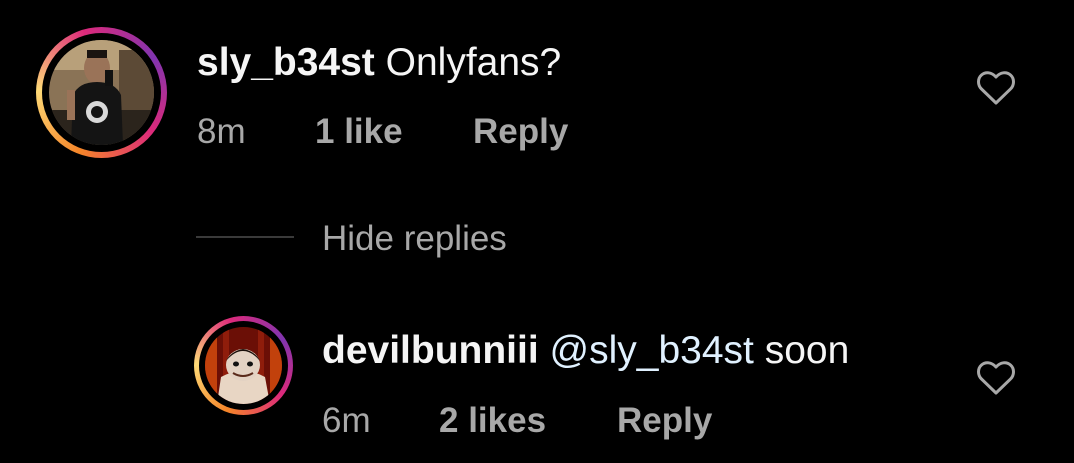  What do you see at coordinates (286, 62) in the screenshot?
I see `comment-username: sly_b34st` at bounding box center [286, 62].